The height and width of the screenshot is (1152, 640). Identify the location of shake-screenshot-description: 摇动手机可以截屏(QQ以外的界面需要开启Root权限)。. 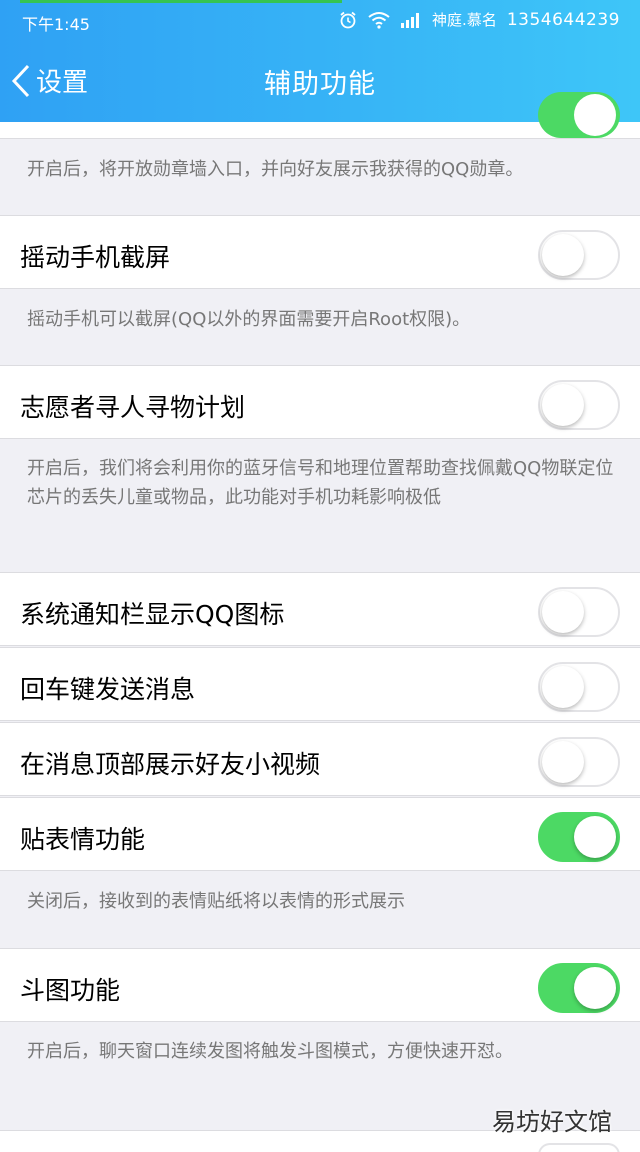
(249, 319).